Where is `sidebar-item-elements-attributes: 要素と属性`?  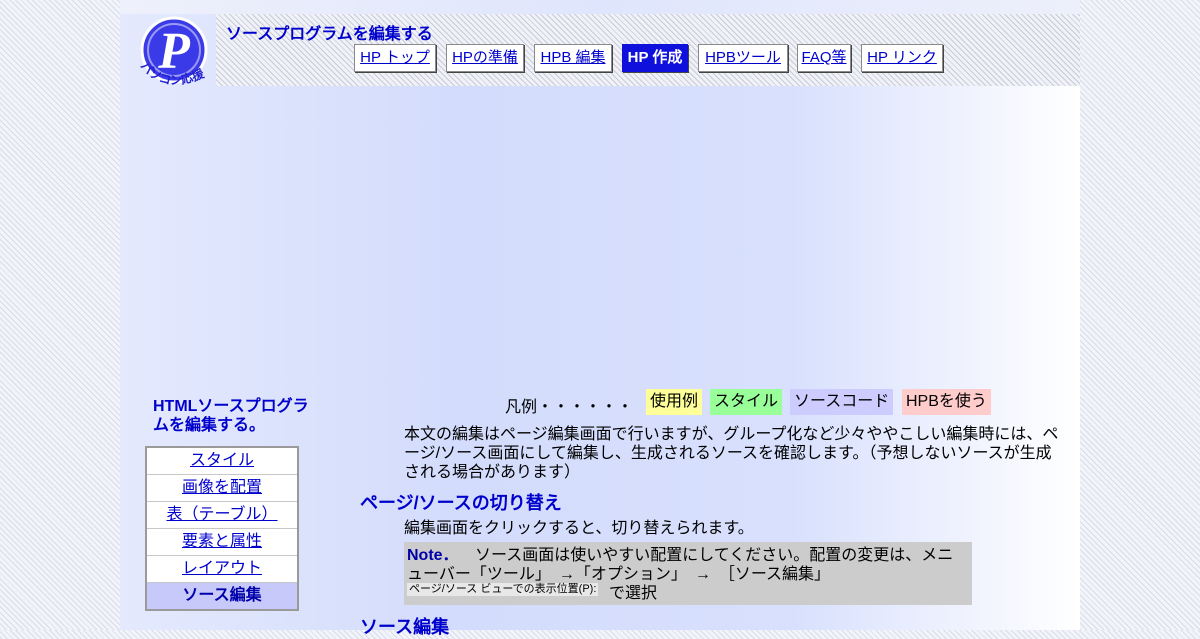 sidebar-item-elements-attributes: 要素と属性 is located at coordinates (222, 542).